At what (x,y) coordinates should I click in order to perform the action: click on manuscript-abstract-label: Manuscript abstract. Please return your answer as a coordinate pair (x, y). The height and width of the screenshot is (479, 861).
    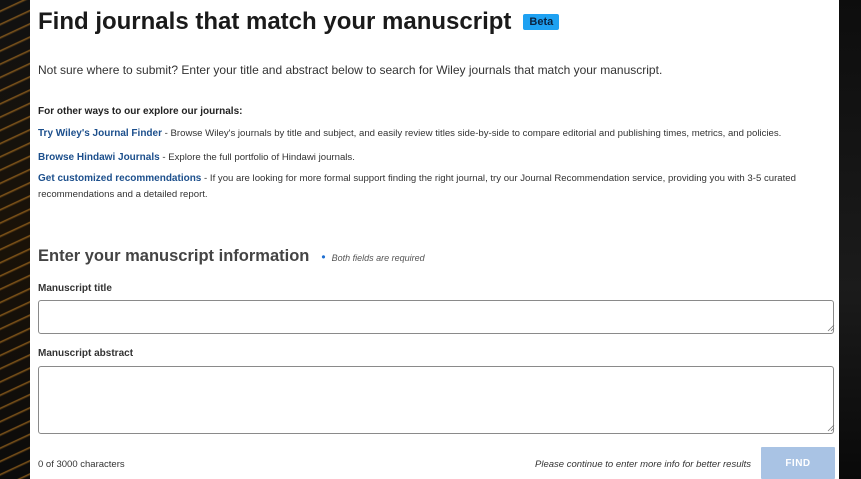
    Looking at the image, I should click on (86, 353).